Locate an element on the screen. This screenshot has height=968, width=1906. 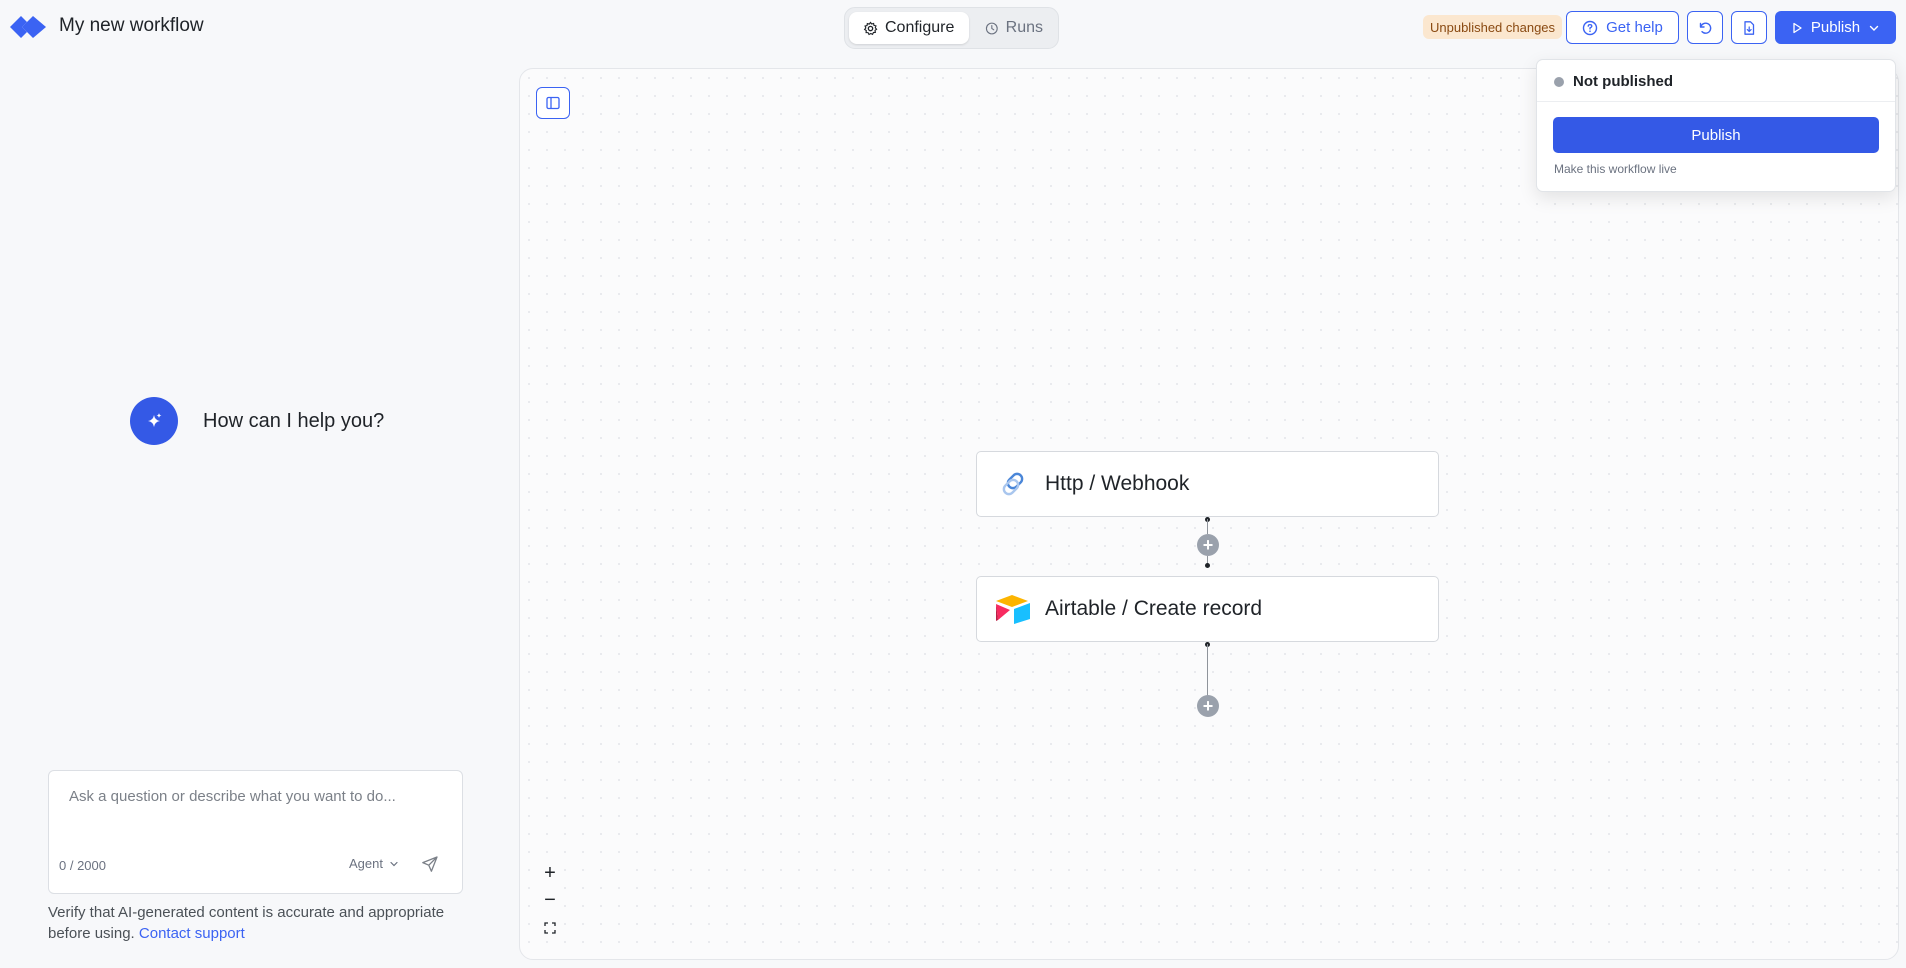
publish-hint: Make this workflow live is located at coordinates (1615, 169).